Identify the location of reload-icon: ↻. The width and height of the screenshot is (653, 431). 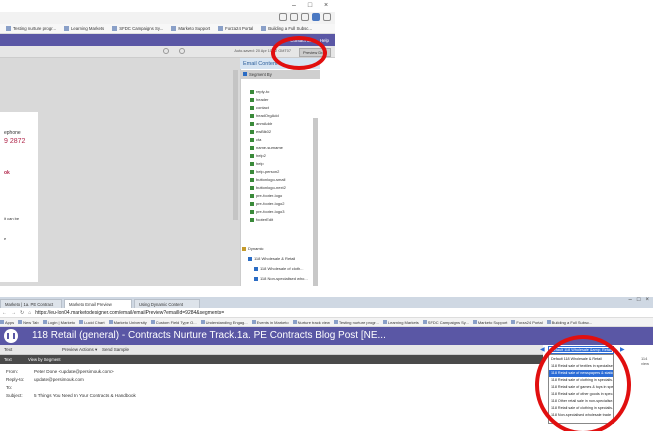
(22, 313).